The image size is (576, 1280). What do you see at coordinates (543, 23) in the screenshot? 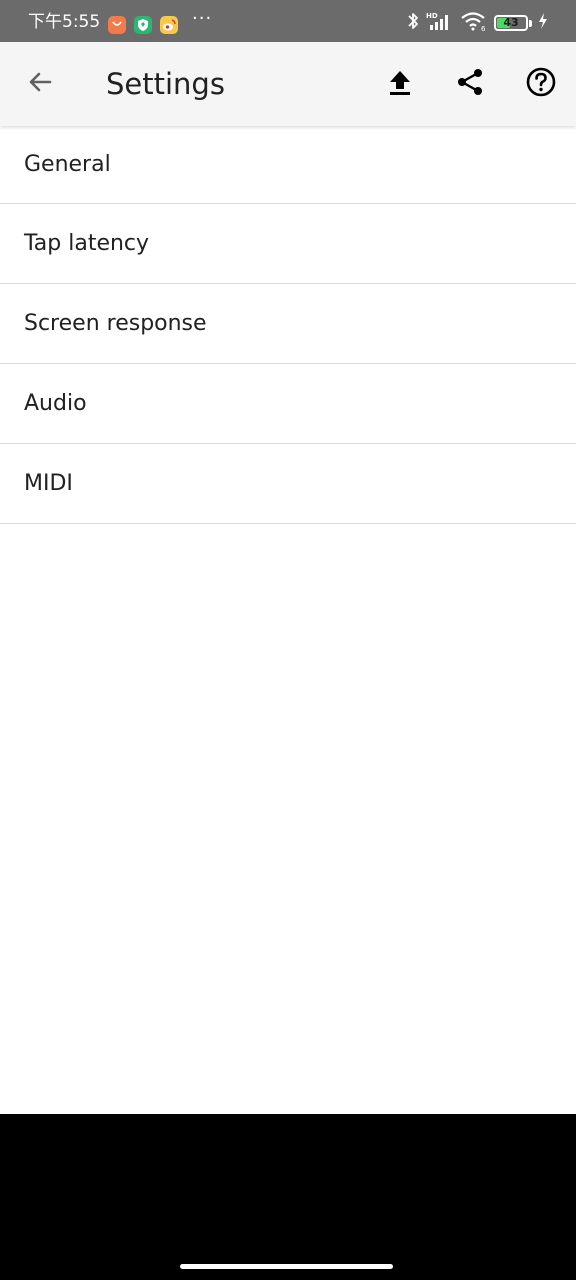
I see `charging-bolt-icon` at bounding box center [543, 23].